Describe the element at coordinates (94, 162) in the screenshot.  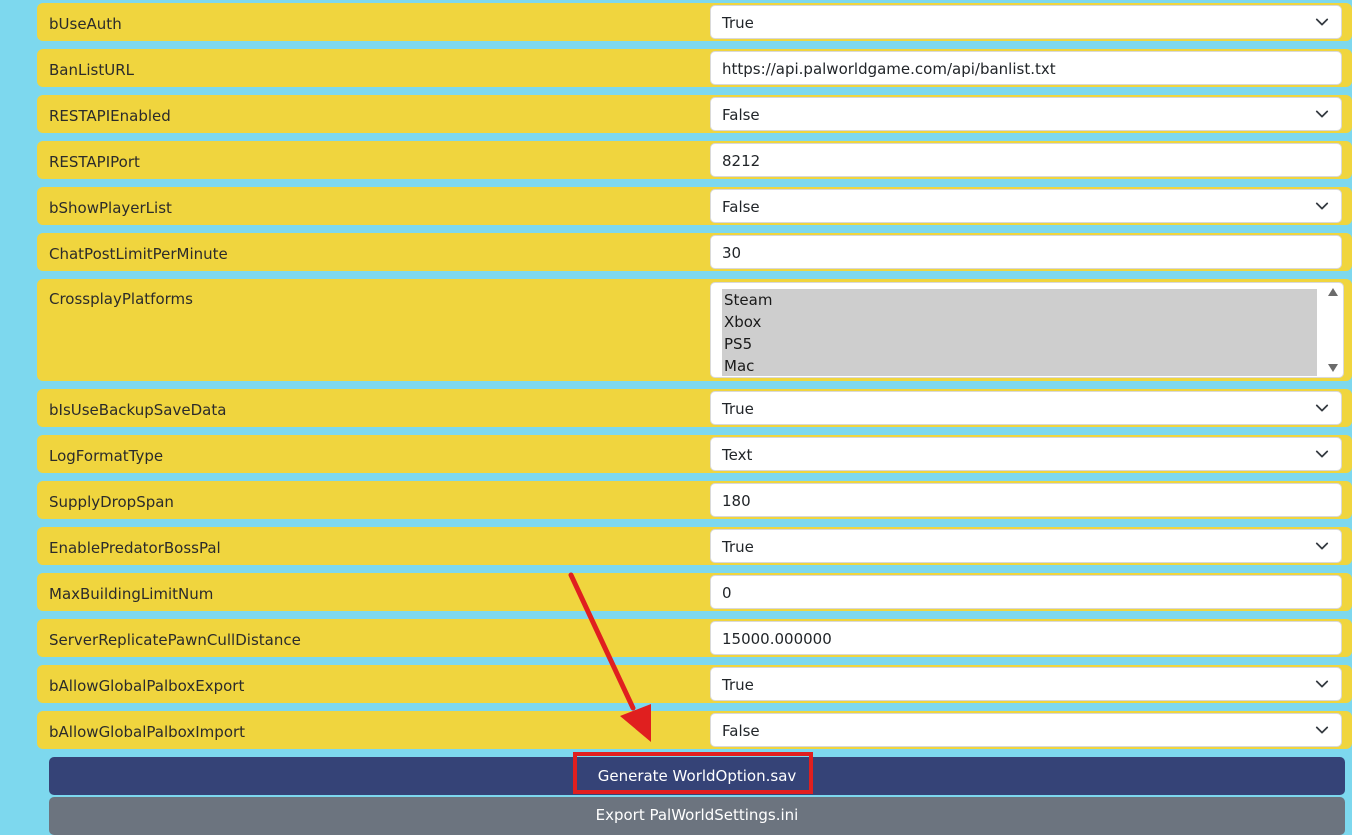
I see `setting-label: RESTAPIPort` at that location.